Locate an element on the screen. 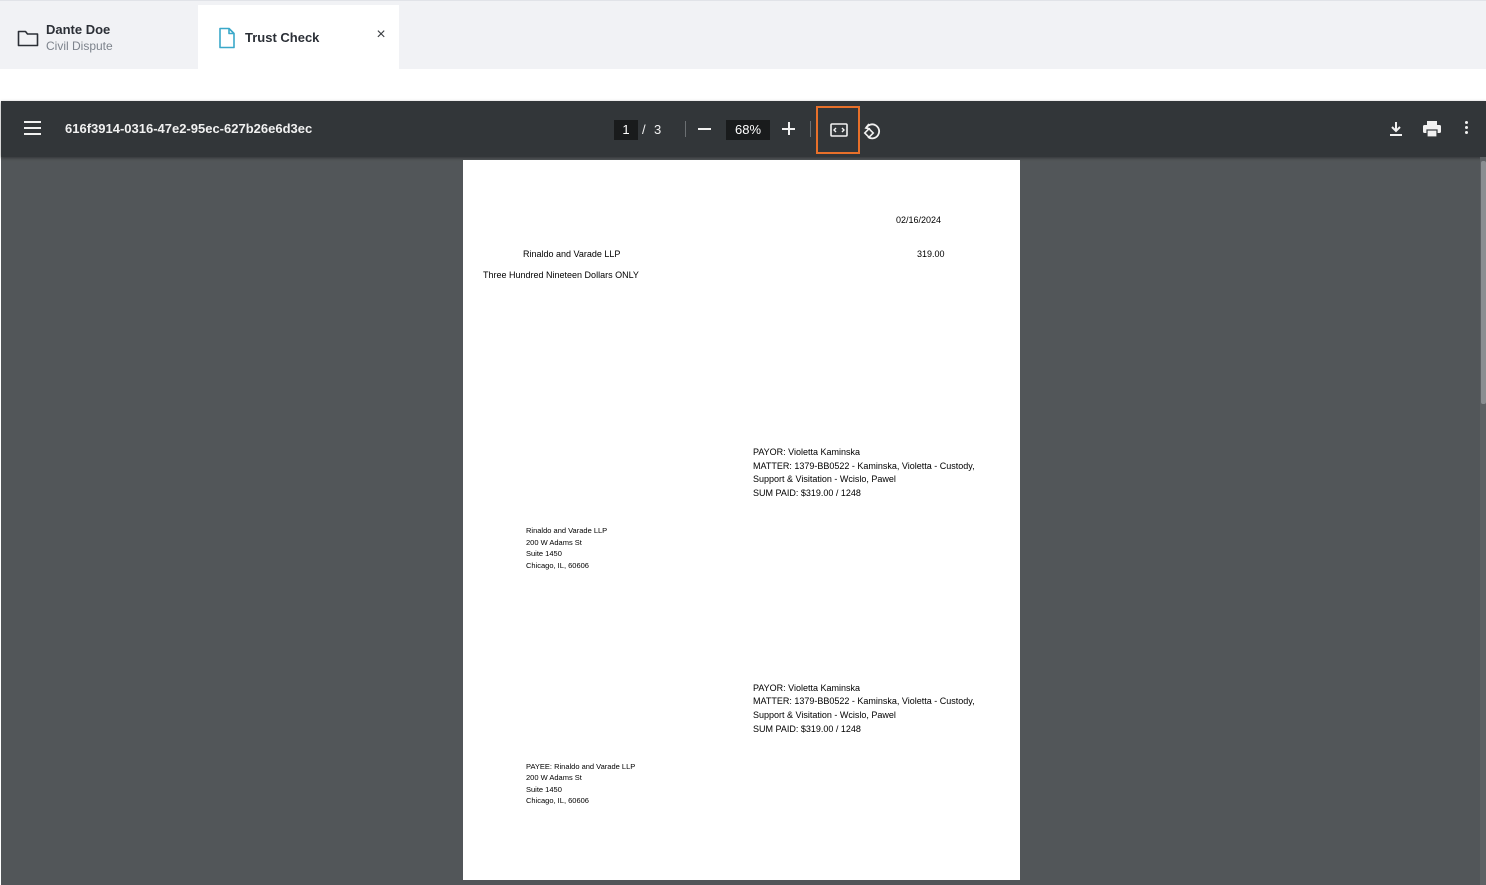 The image size is (1486, 885). tab-case-dante-doe: Dante Doe Civil Dispute is located at coordinates (99, 37).